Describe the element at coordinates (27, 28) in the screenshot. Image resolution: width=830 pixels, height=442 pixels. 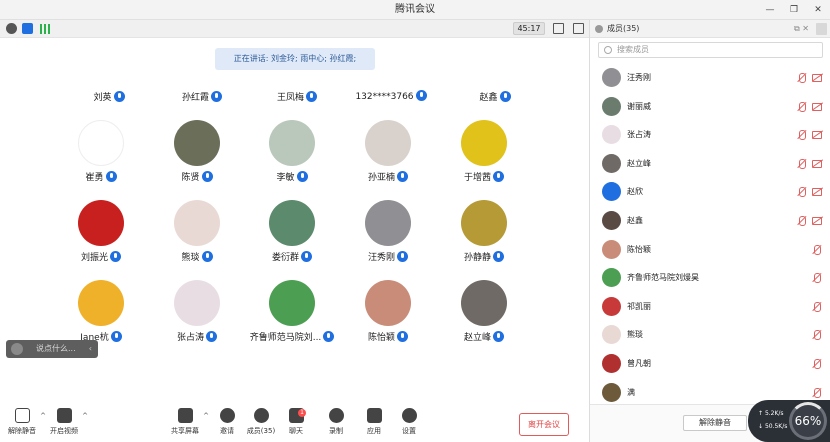
I see `shield-icon` at that location.